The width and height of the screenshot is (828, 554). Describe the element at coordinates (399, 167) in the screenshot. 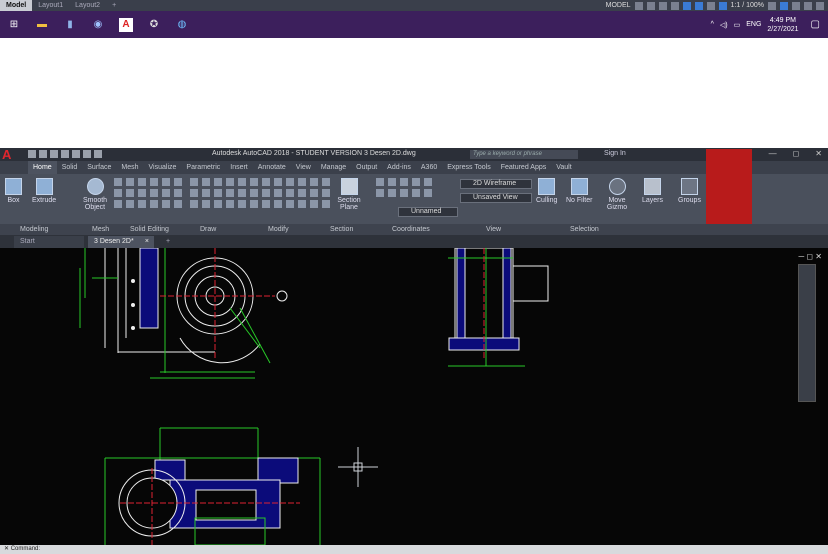

I see `tab-add-ins: Add-ins` at that location.